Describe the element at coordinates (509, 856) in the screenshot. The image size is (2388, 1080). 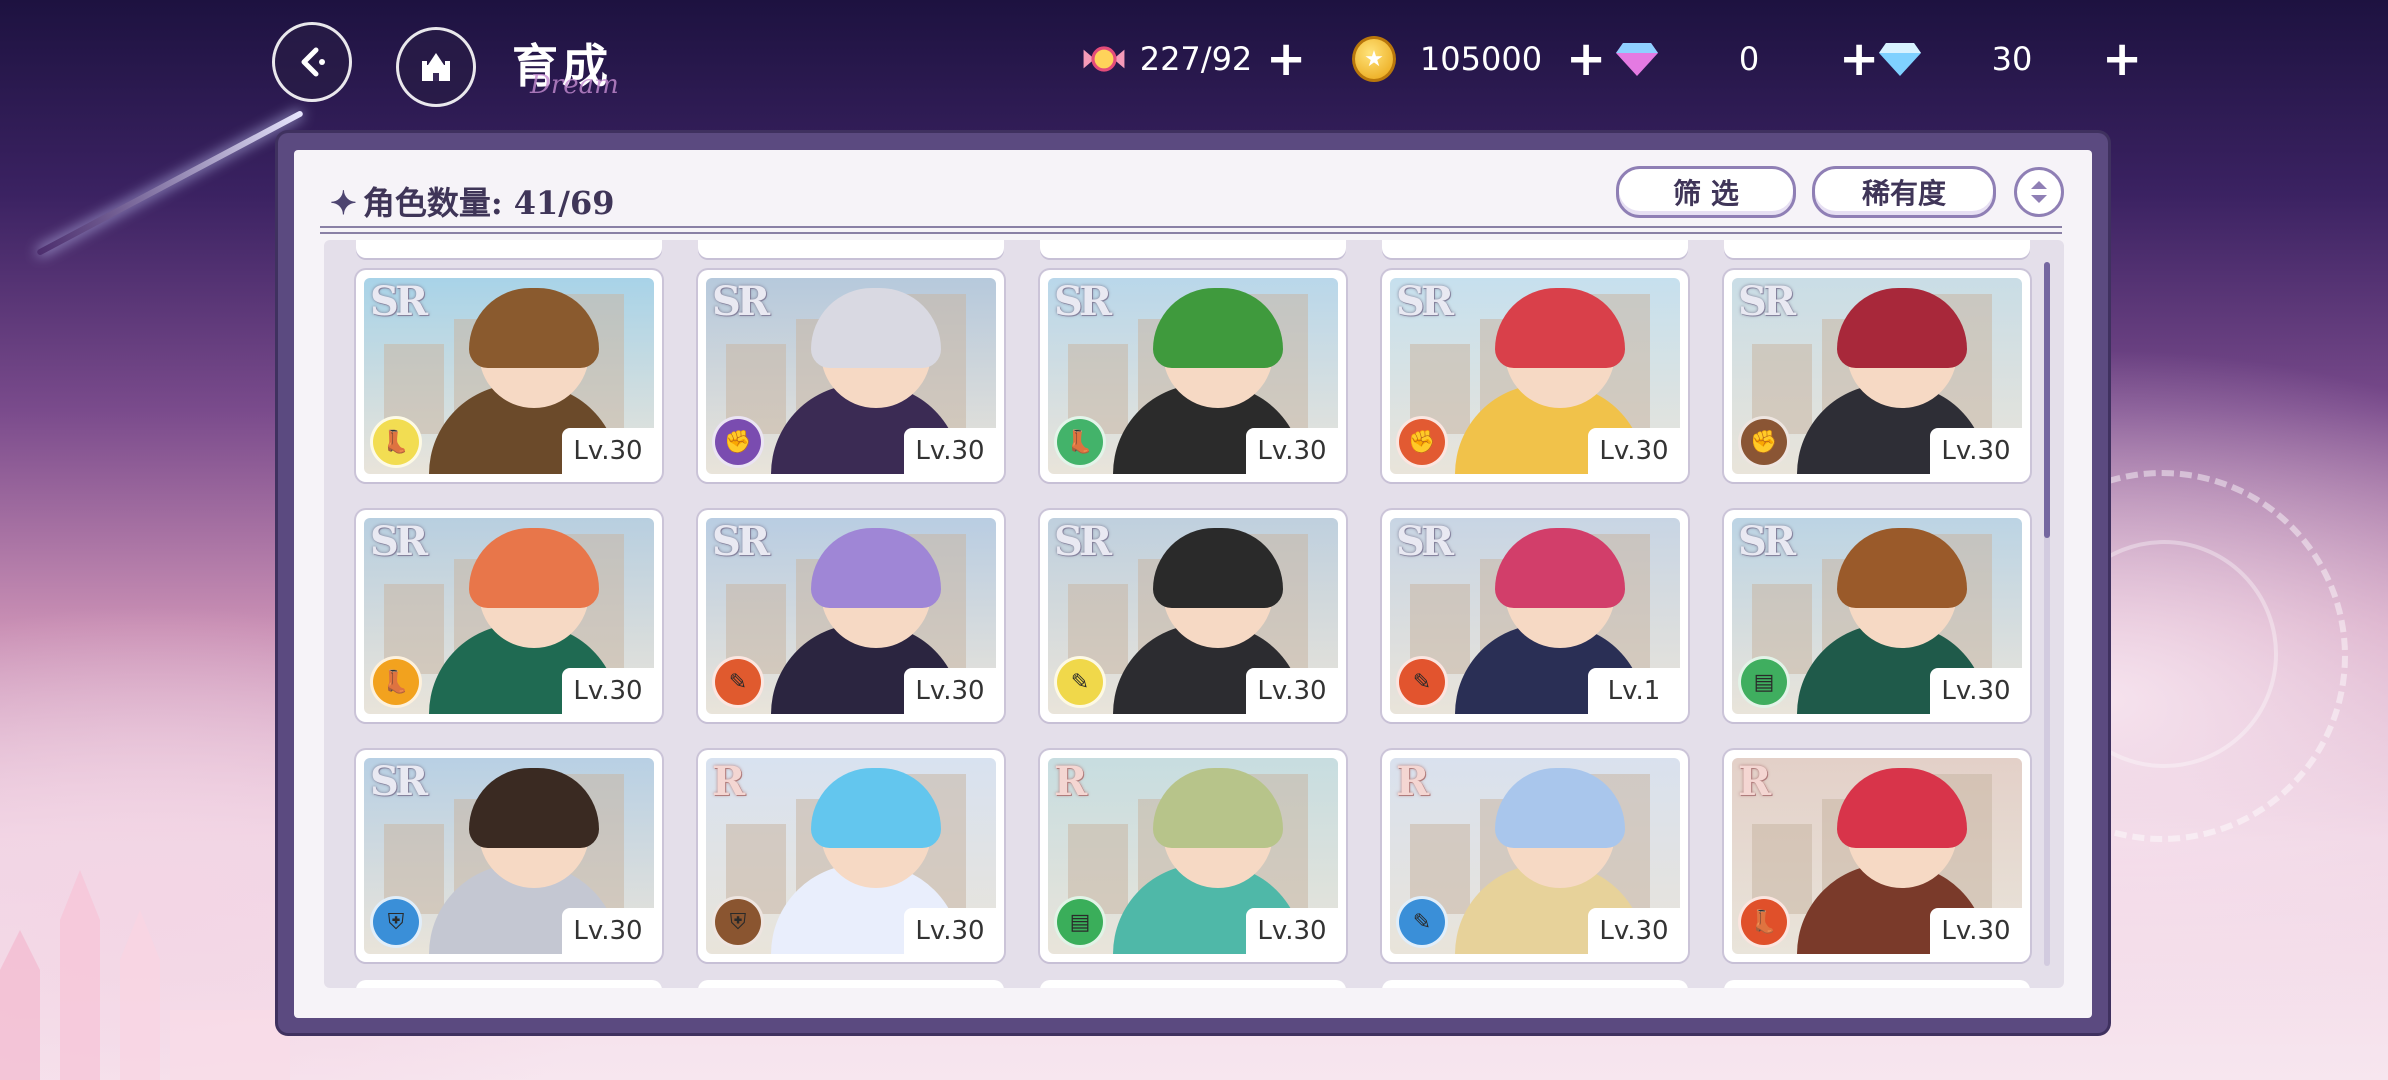
I see `character-card: SR ⛨ Lv.30` at that location.